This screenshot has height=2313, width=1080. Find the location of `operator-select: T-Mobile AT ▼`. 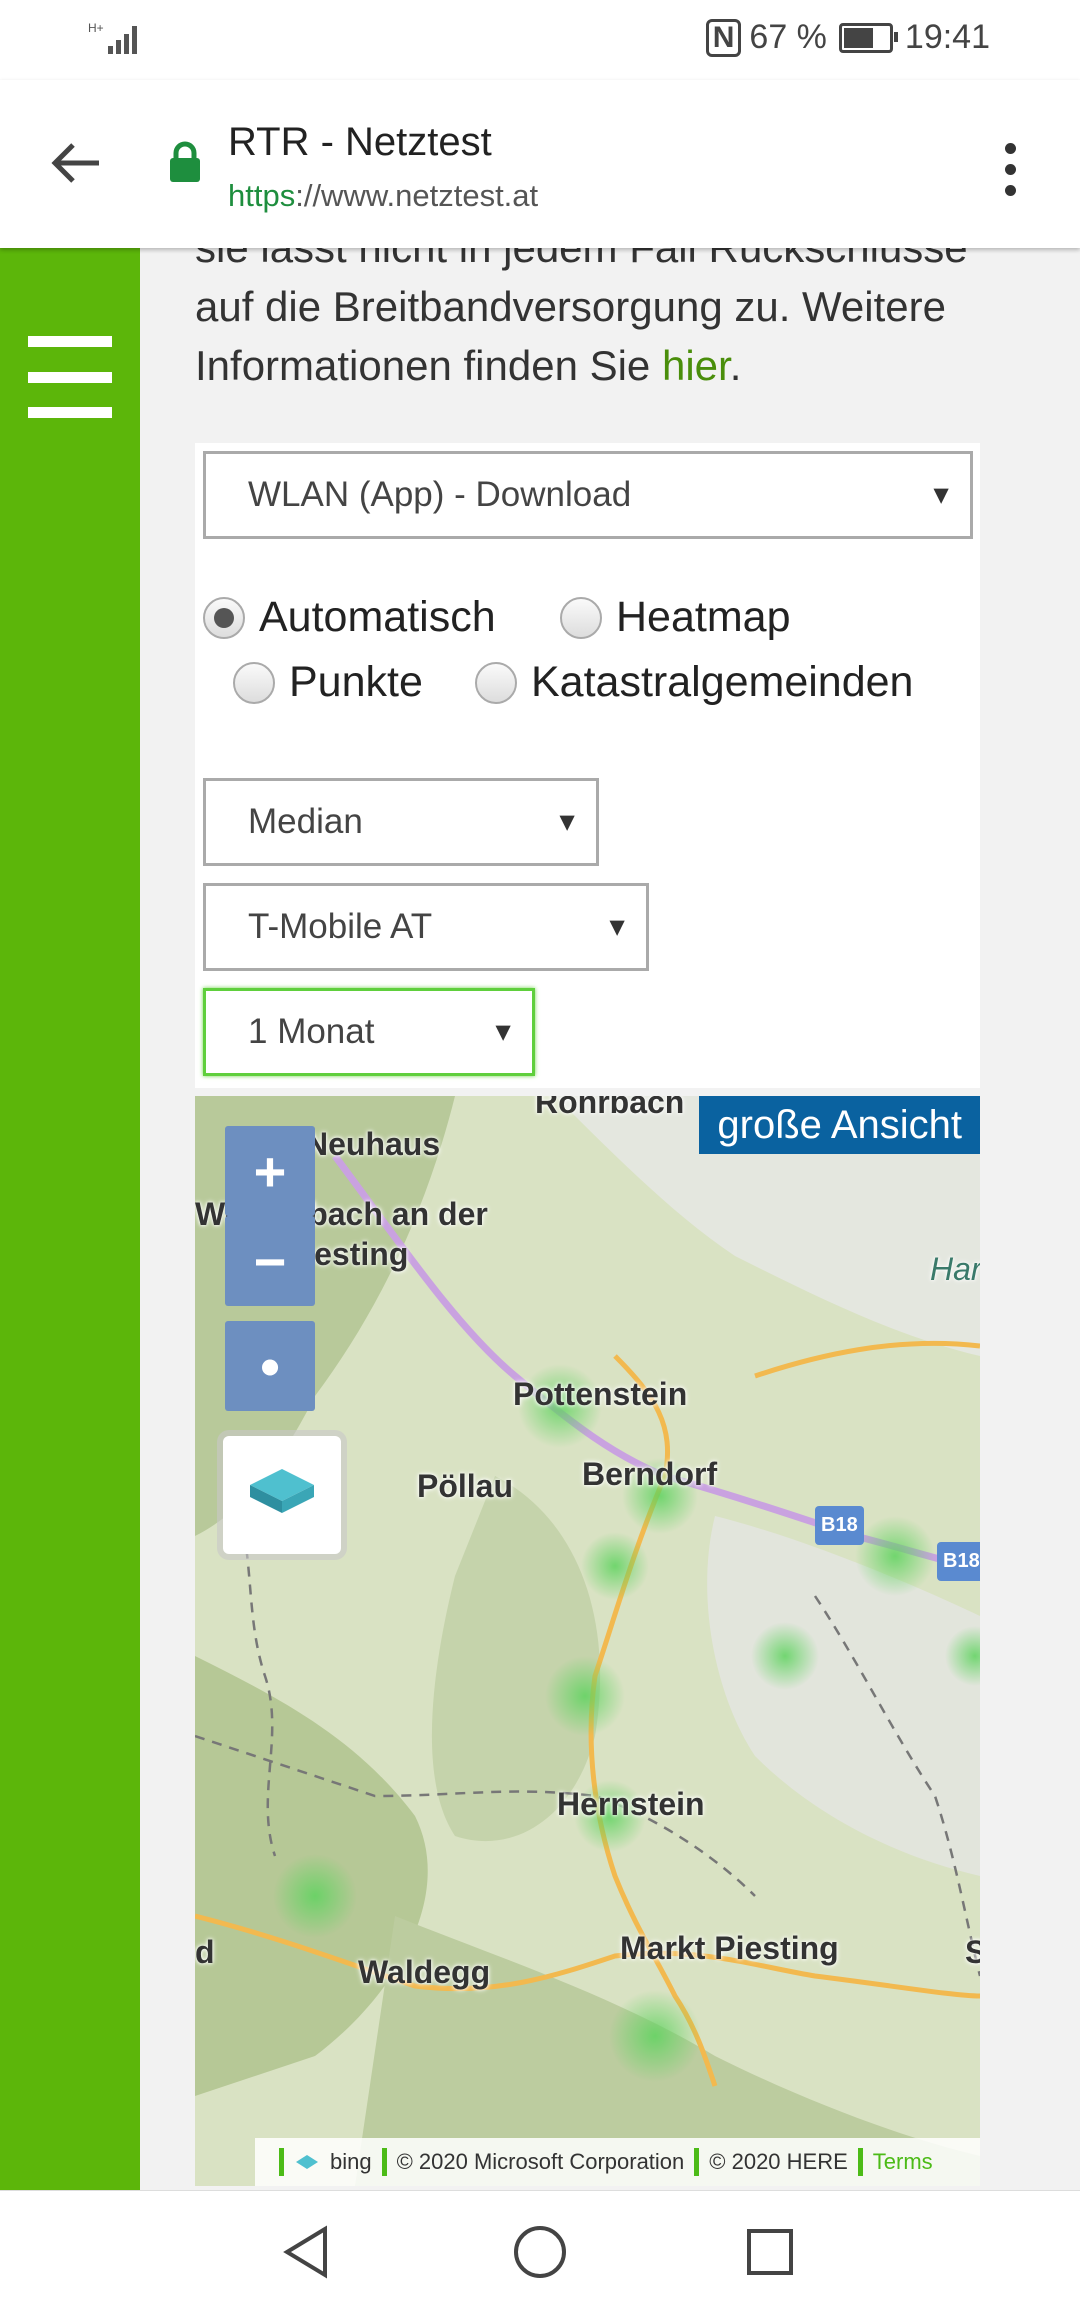

operator-select: T-Mobile AT ▼ is located at coordinates (426, 927).